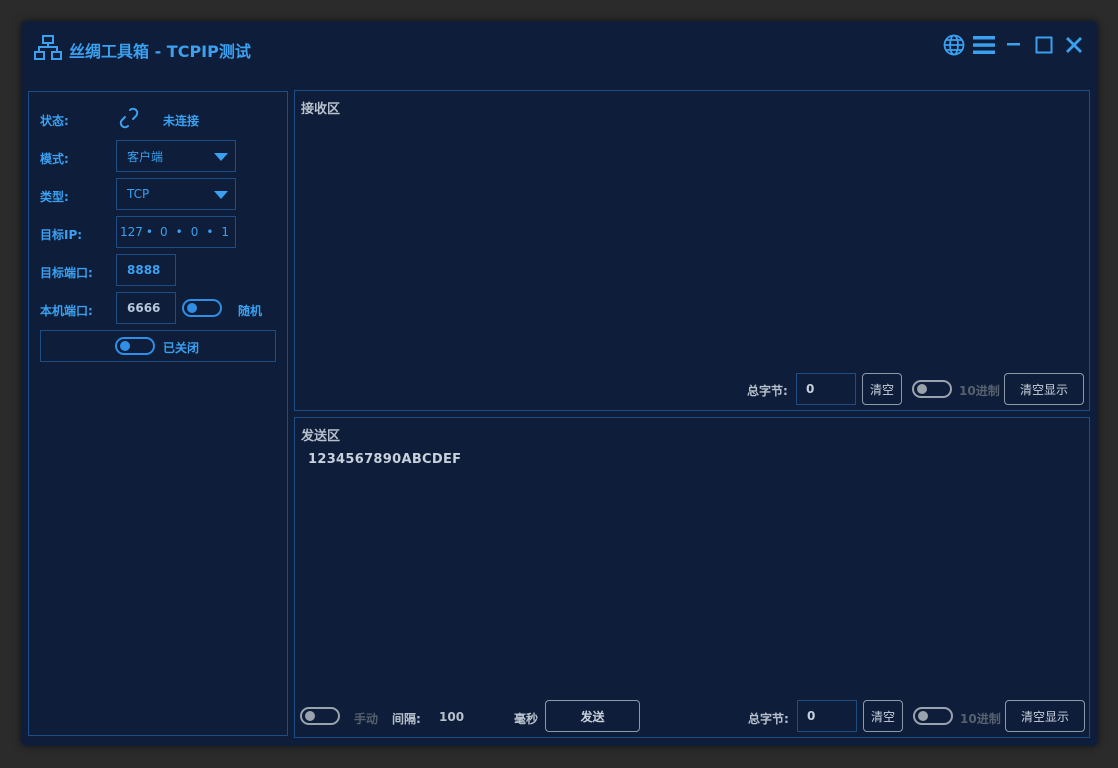 Image resolution: width=1118 pixels, height=768 pixels. Describe the element at coordinates (559, 49) in the screenshot. I see `title-bar: 丝绸工具箱 - TCPIP测试` at that location.